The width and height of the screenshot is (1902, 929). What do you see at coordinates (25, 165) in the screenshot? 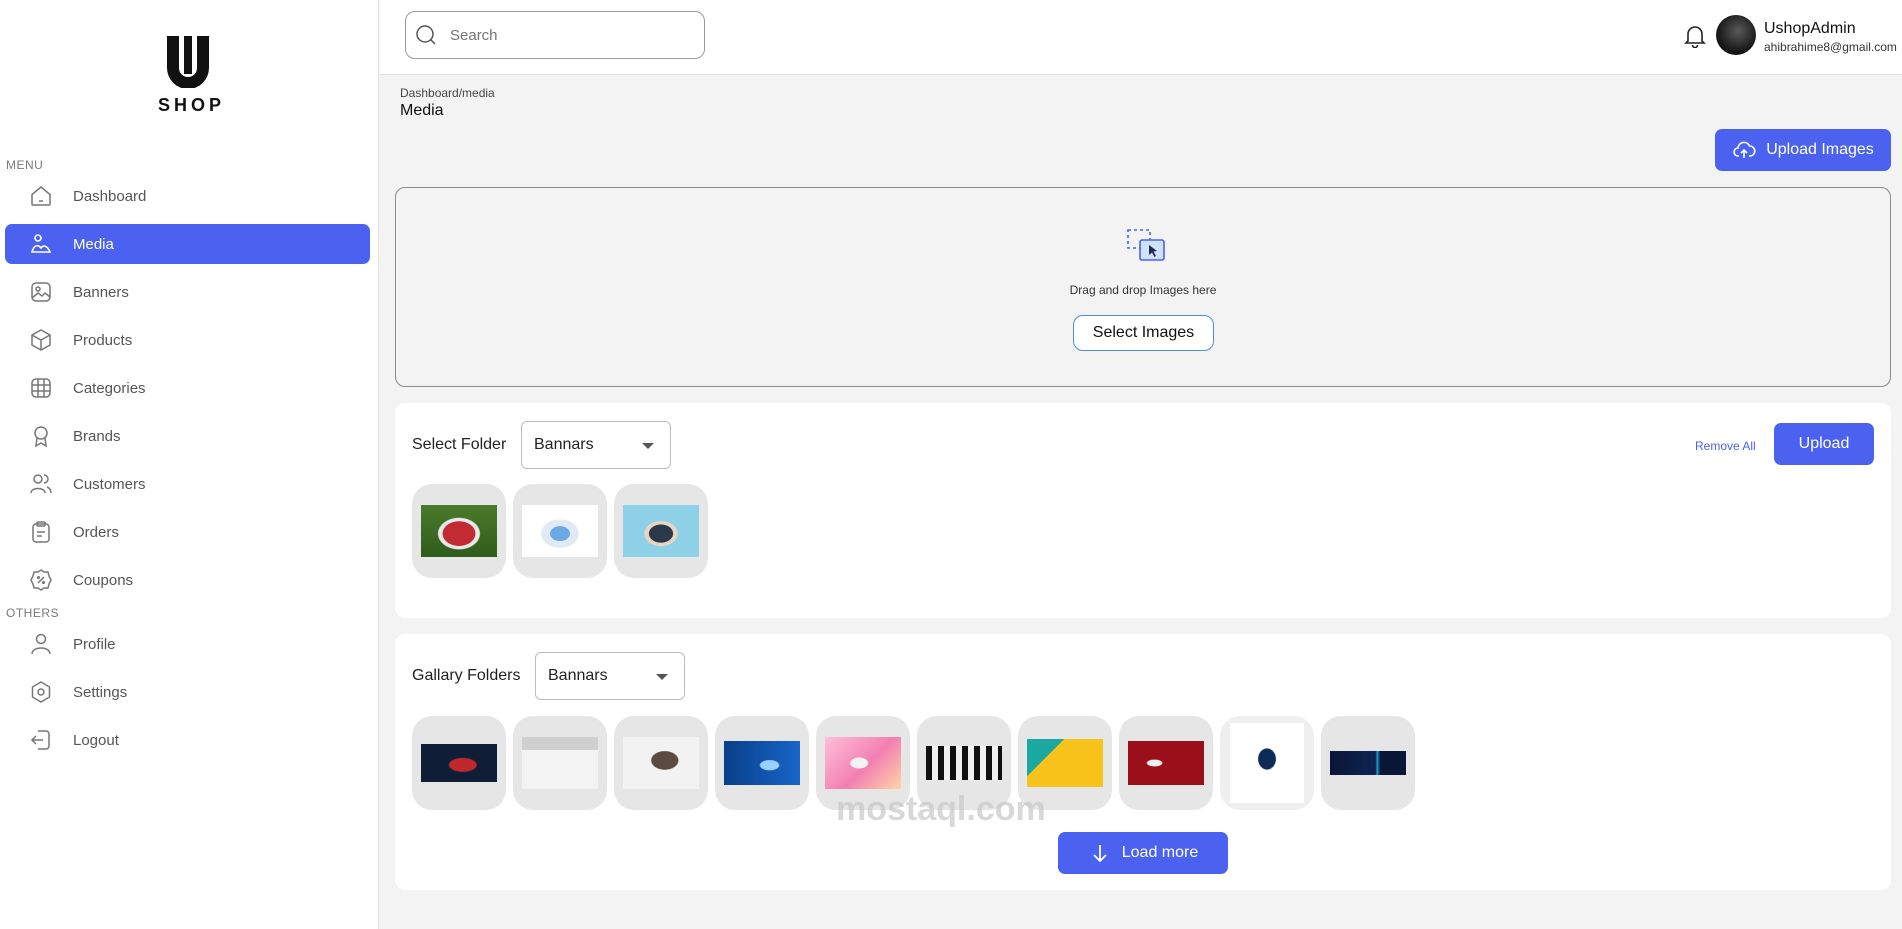
I see `menu-heading: MENU` at bounding box center [25, 165].